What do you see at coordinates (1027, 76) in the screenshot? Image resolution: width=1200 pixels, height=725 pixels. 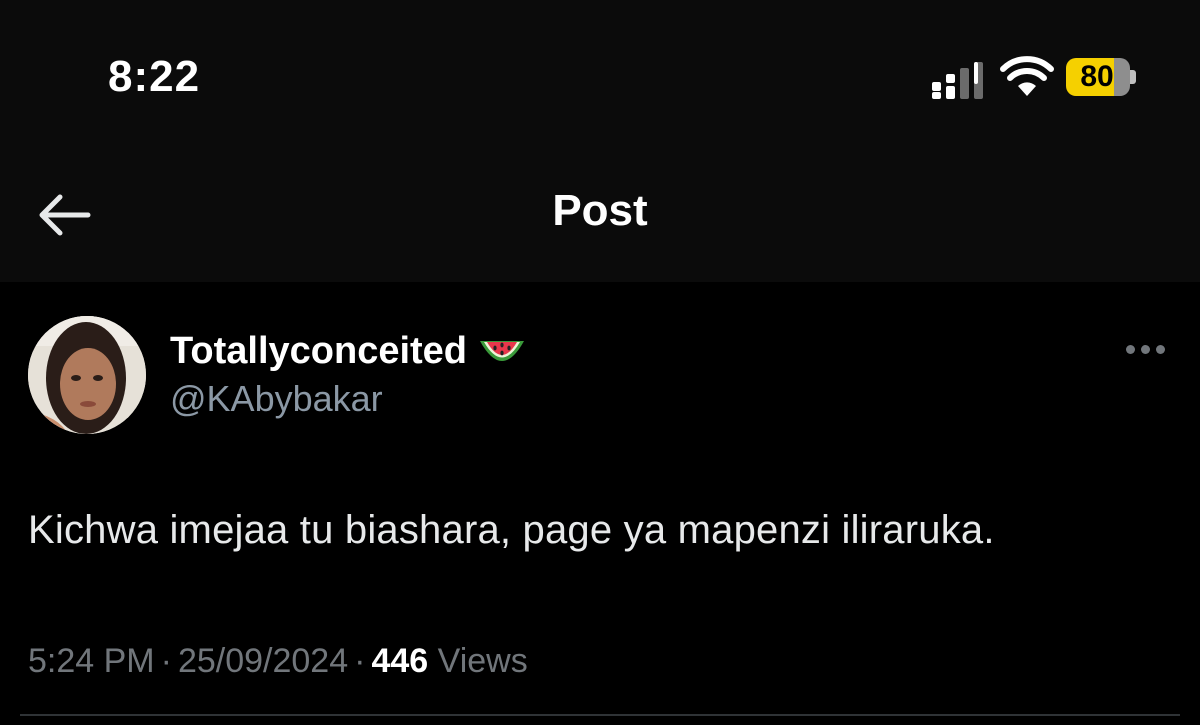 I see `wifi-icon` at bounding box center [1027, 76].